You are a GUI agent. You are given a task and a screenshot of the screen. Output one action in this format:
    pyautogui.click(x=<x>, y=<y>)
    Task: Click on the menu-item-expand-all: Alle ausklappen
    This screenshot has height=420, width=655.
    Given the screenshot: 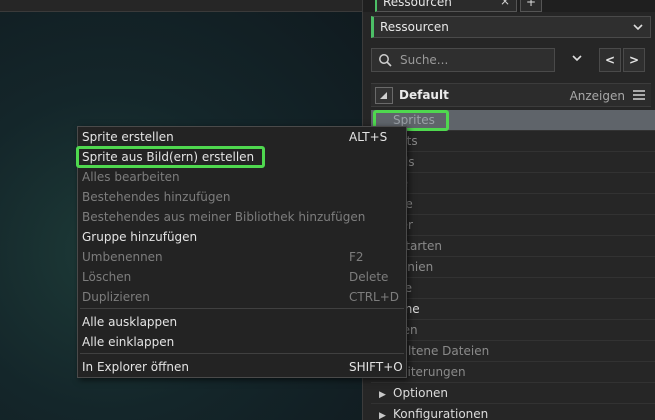 What is the action you would take?
    pyautogui.click(x=242, y=322)
    